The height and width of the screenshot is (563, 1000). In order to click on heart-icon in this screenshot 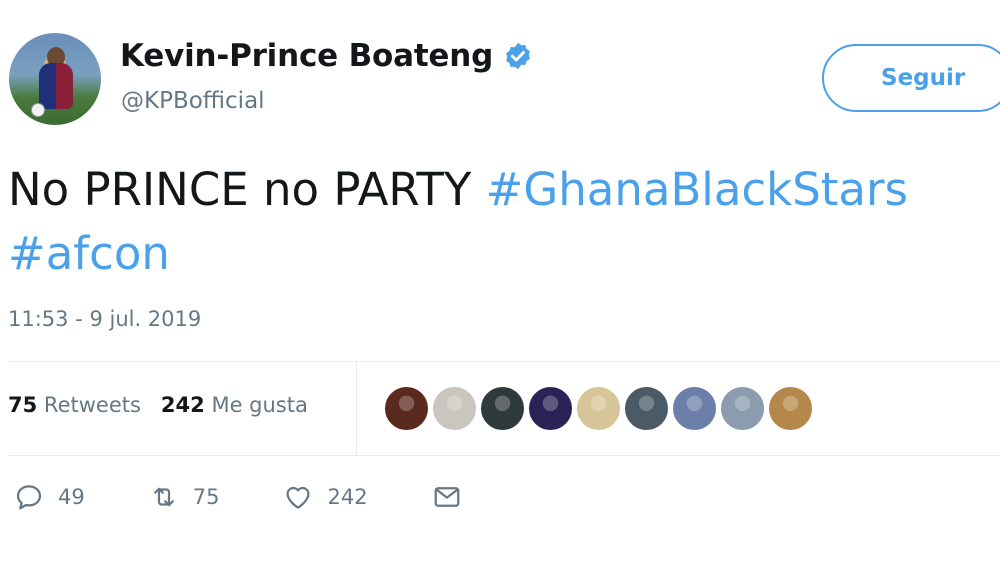, I will do `click(298, 497)`.